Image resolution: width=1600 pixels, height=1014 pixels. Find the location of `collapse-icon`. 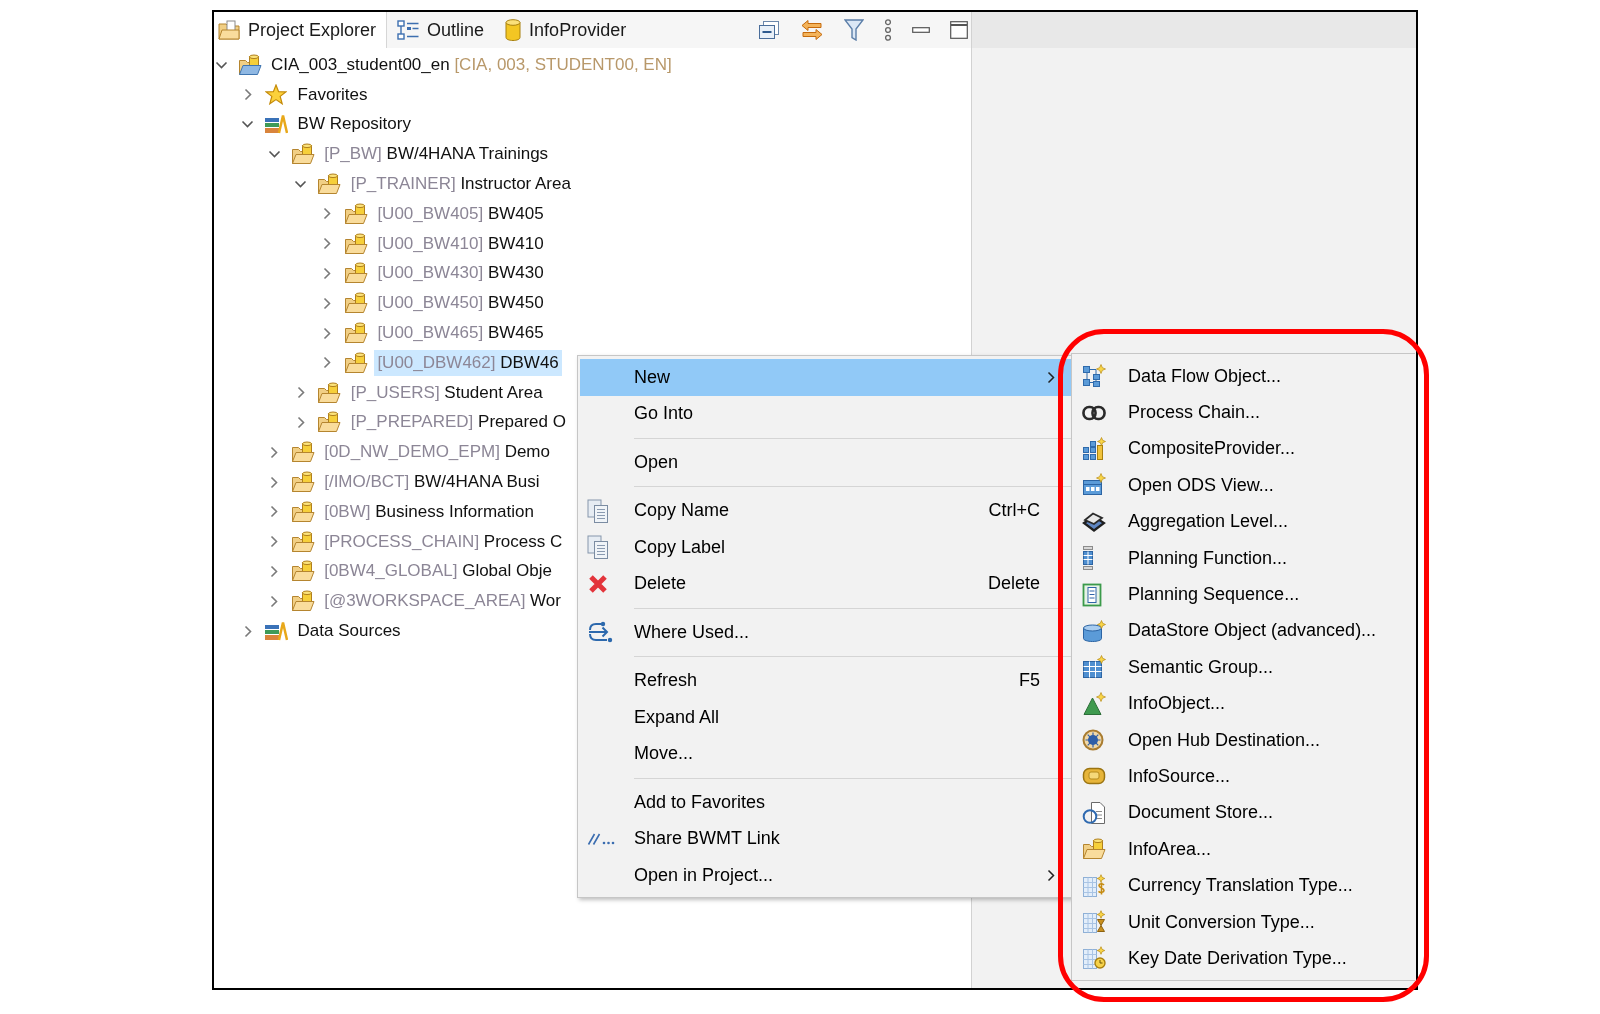

collapse-icon is located at coordinates (769, 30).